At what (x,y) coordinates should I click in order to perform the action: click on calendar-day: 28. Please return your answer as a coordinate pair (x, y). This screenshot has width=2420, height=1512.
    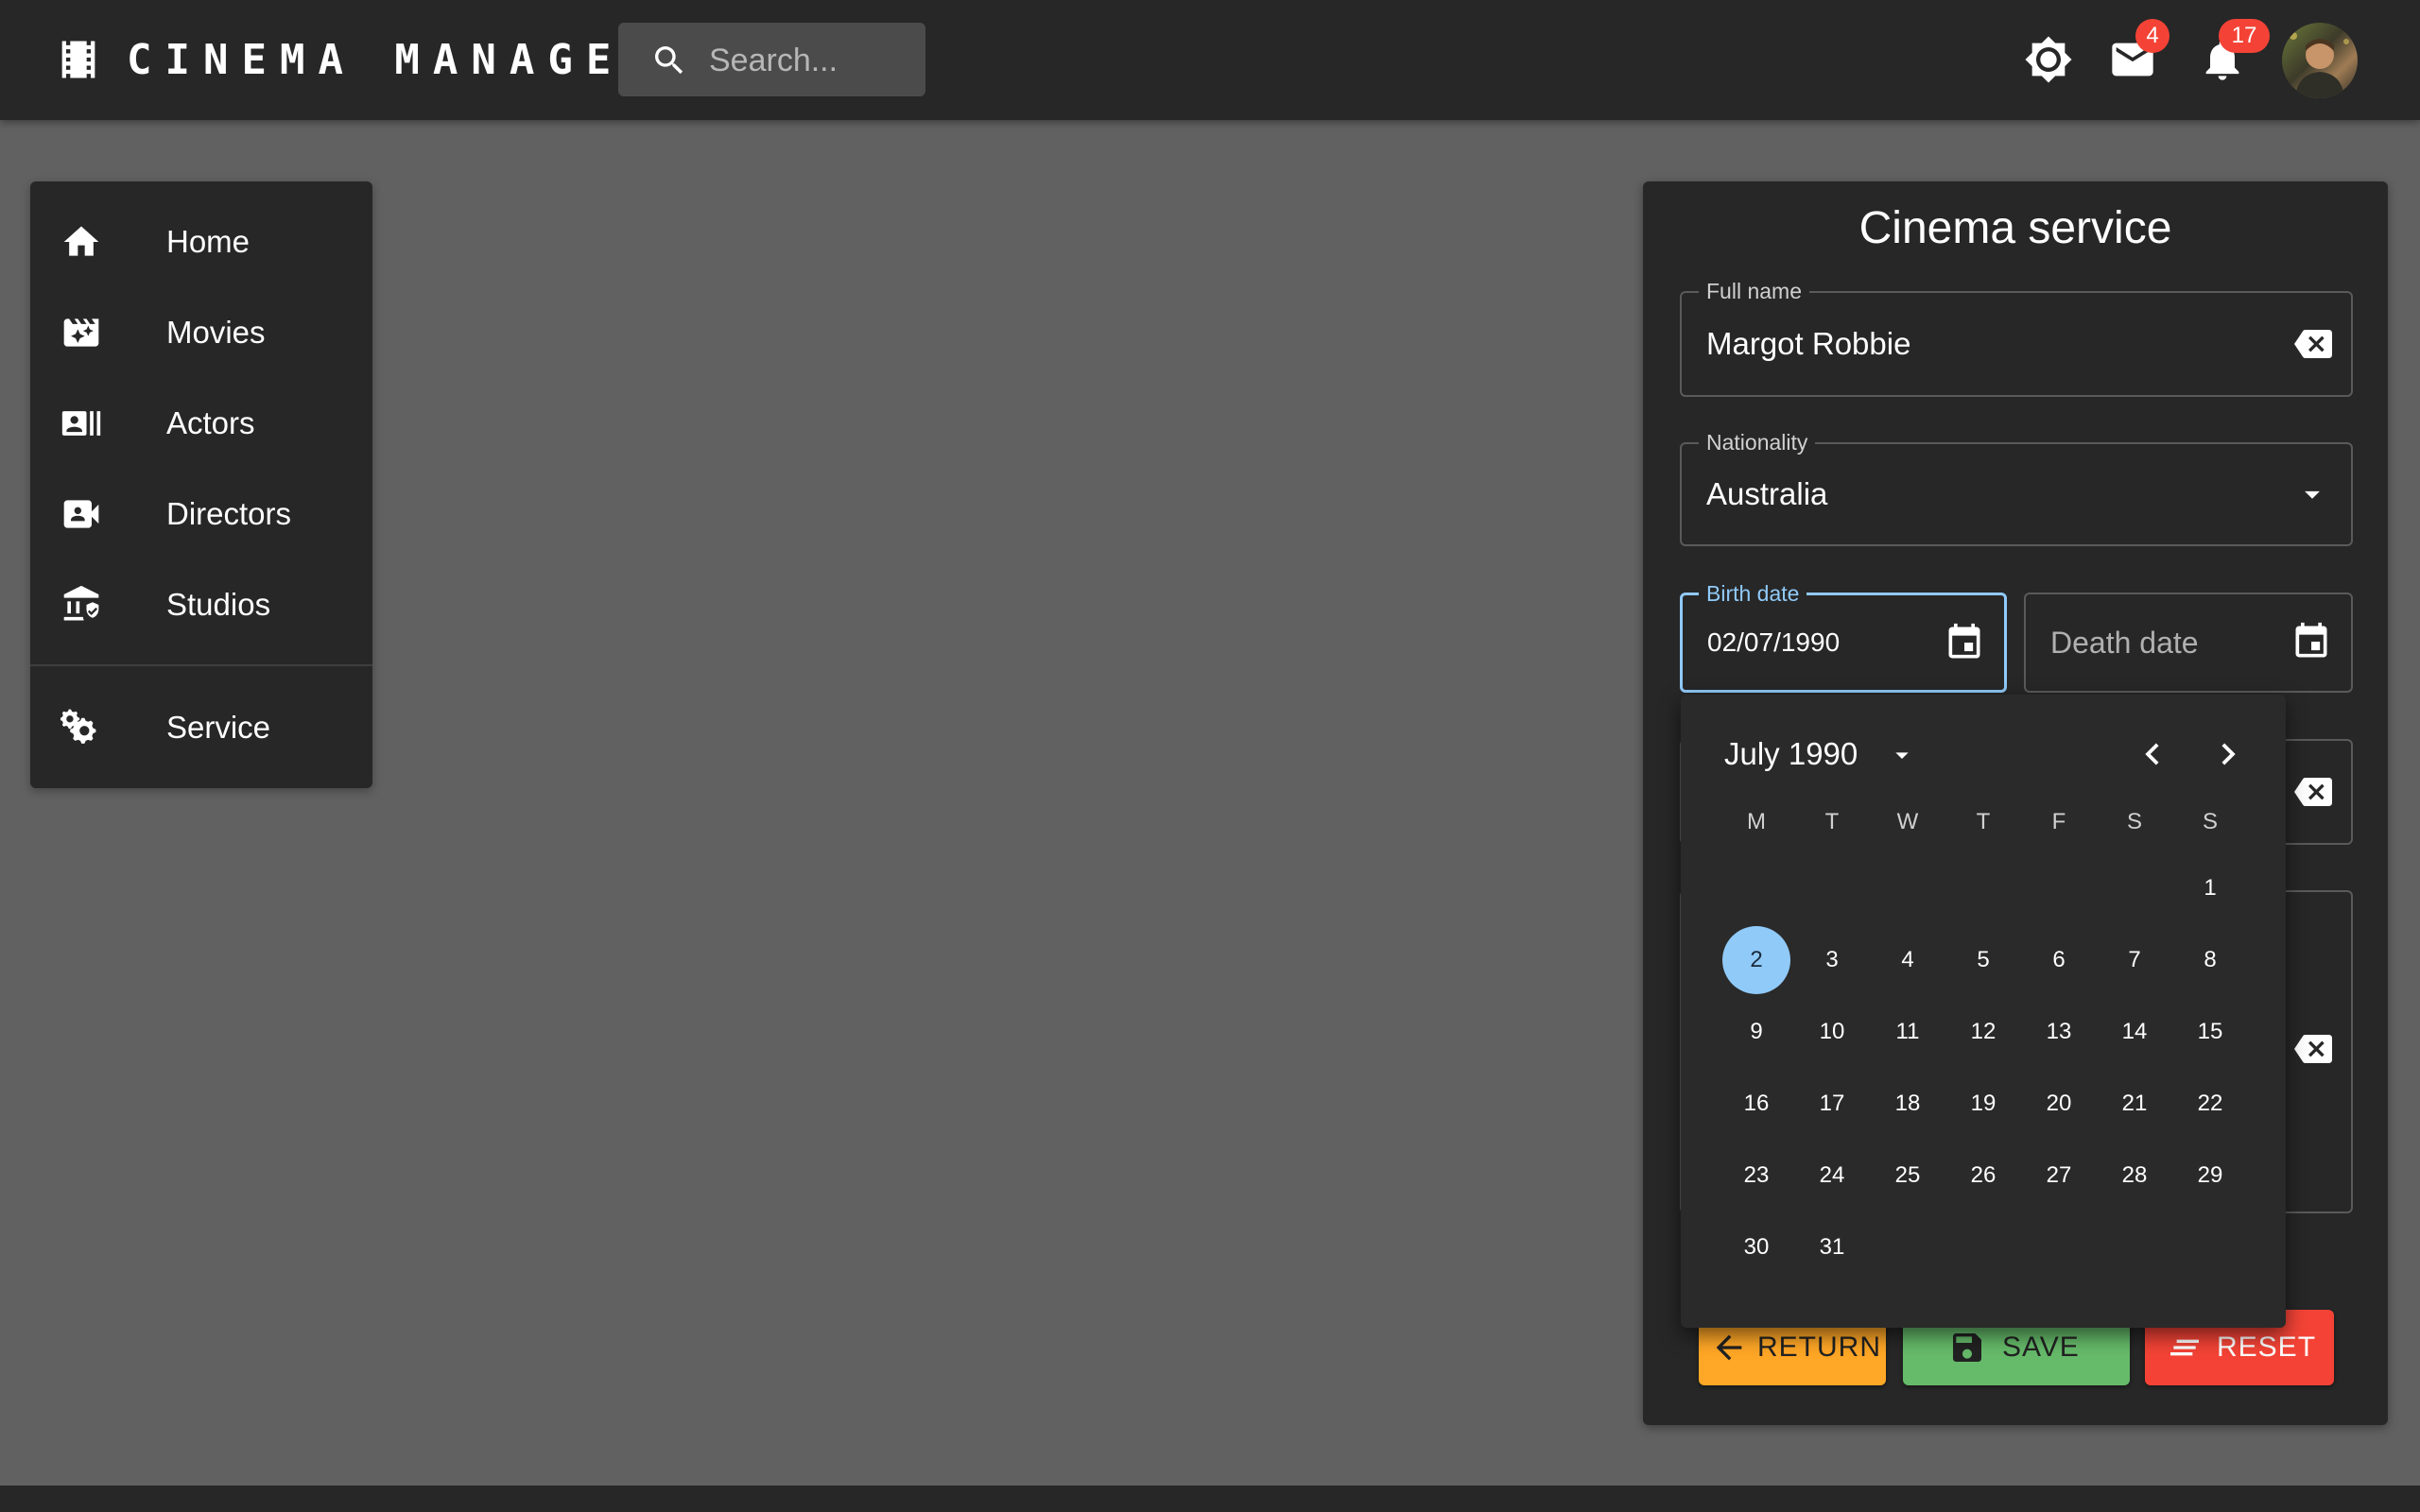
    Looking at the image, I should click on (2134, 1176).